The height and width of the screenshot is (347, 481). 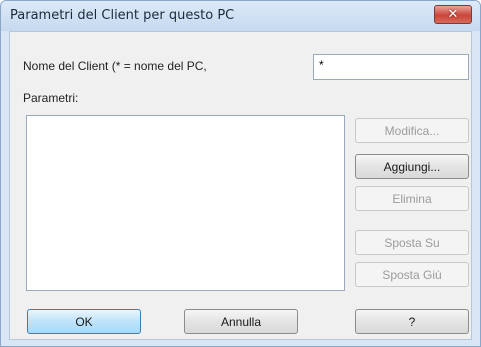 I want to click on client-name-input: *, so click(x=391, y=67).